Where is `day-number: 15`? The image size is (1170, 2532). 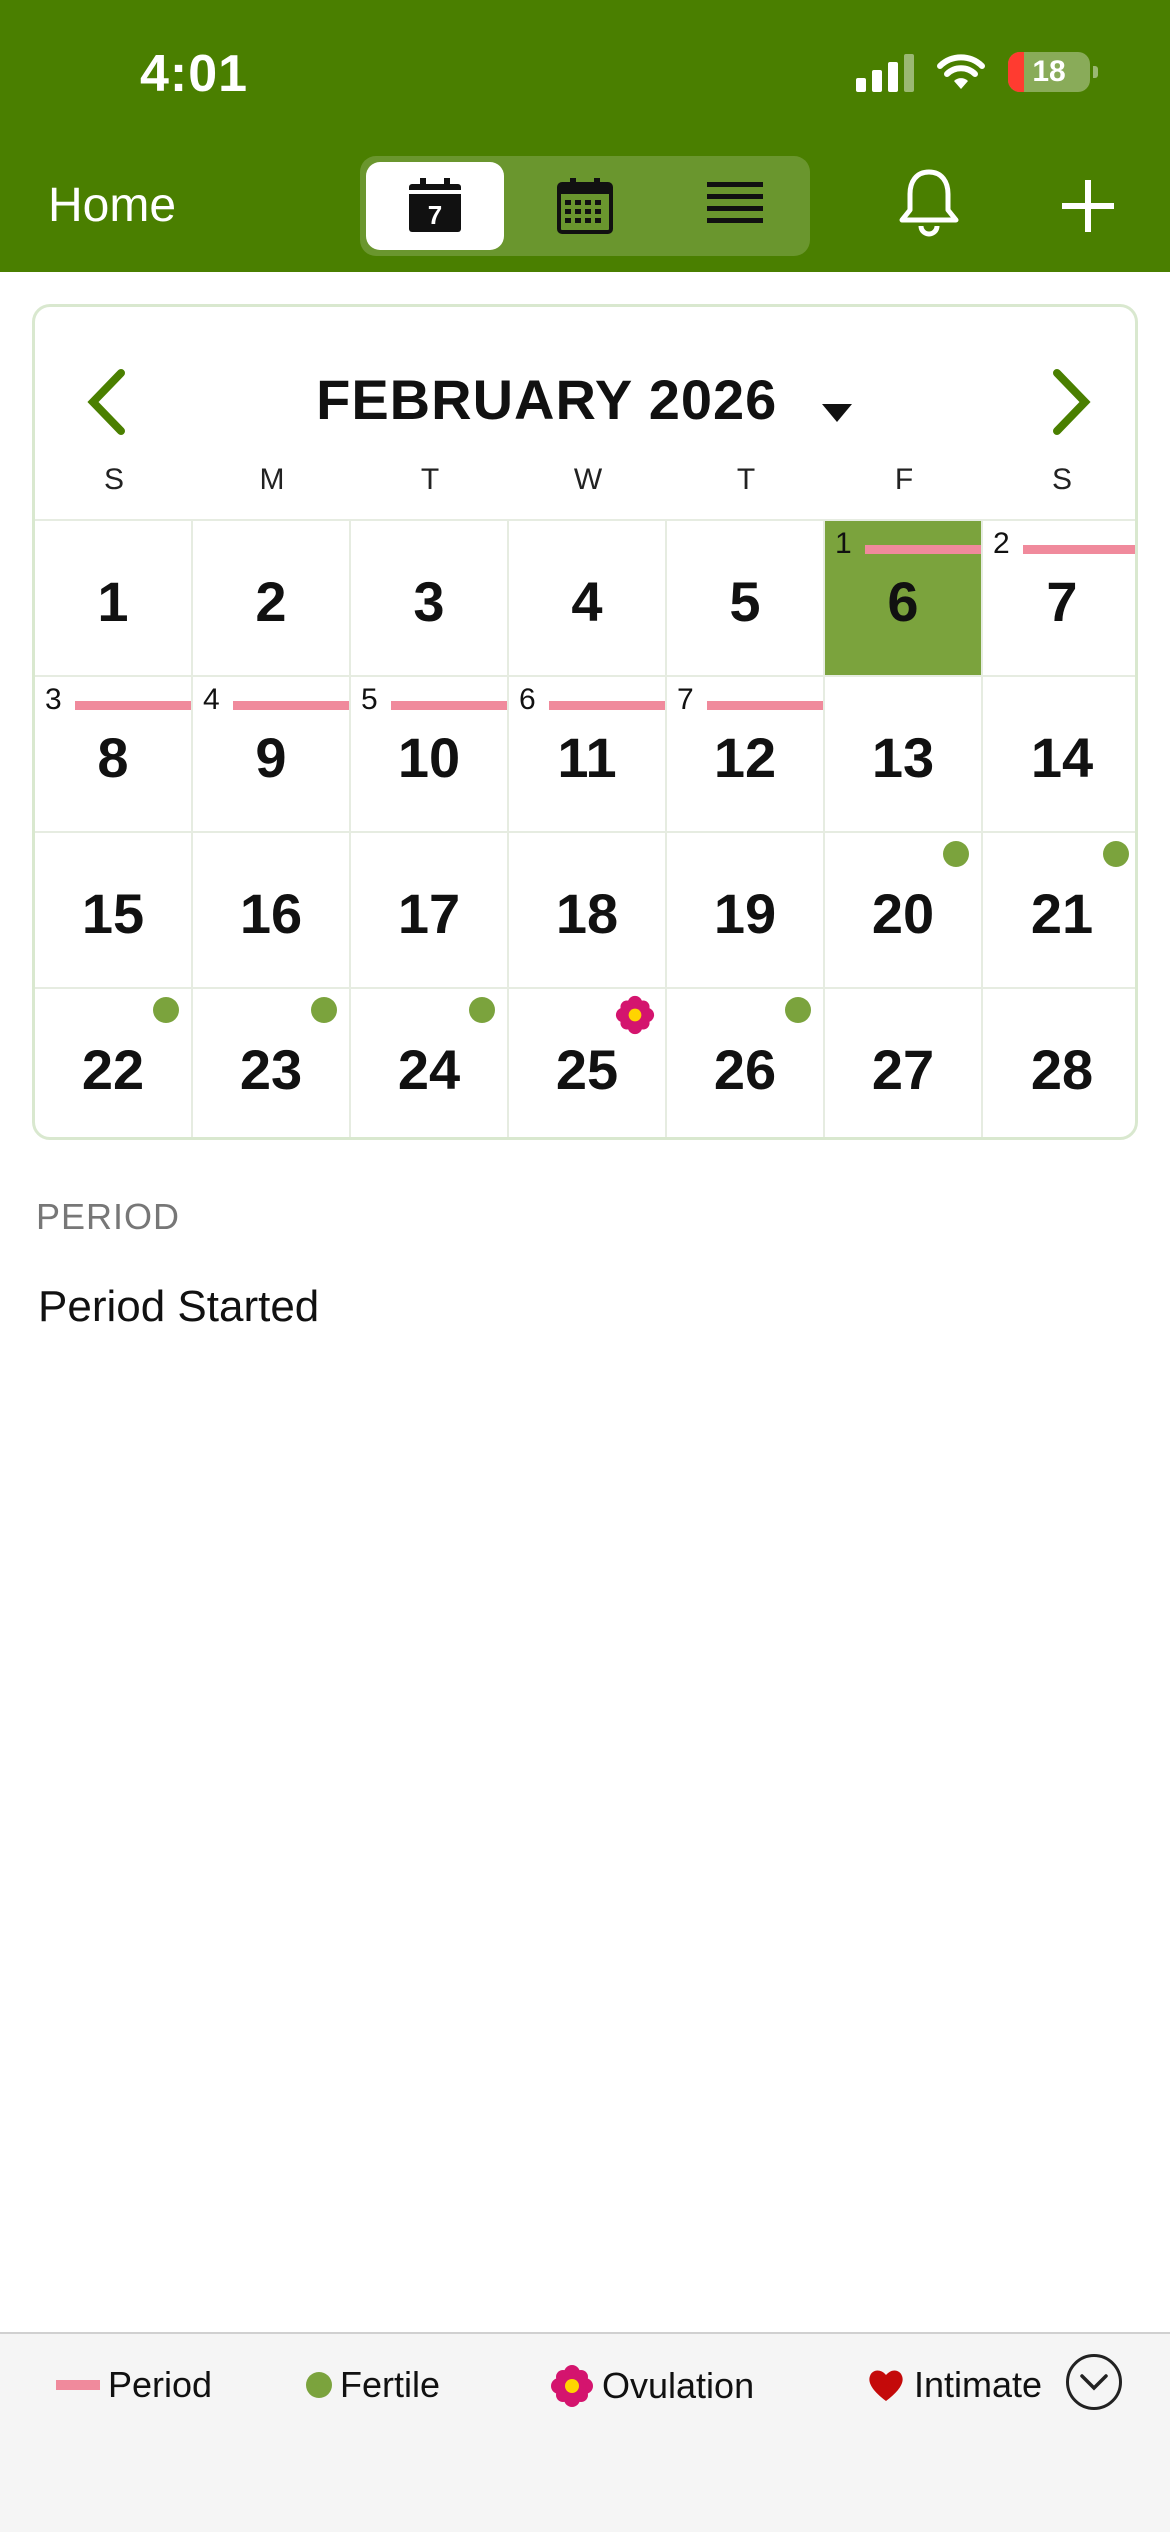
day-number: 15 is located at coordinates (113, 913).